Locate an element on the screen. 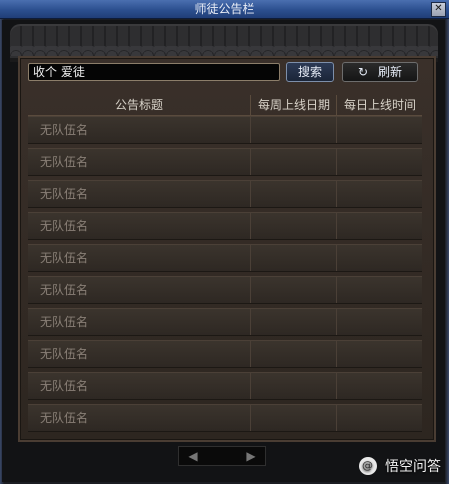 The width and height of the screenshot is (449, 484). refresh-button: ↻ 刷新 is located at coordinates (380, 72).